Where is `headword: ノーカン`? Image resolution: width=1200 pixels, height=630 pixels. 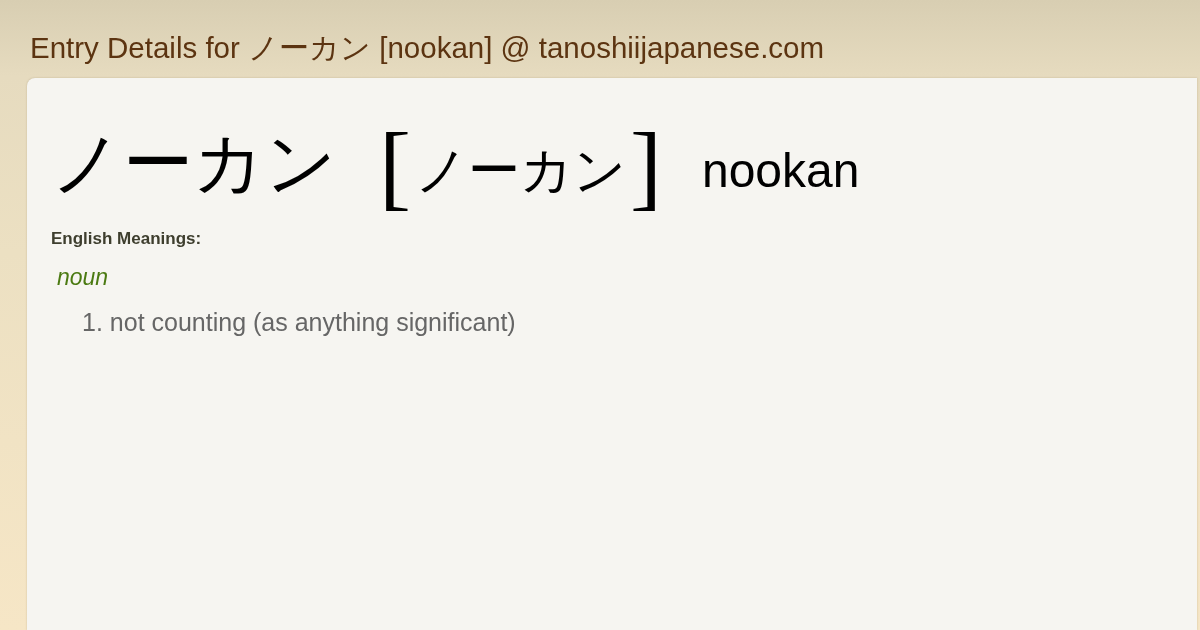
headword: ノーカン is located at coordinates (194, 163).